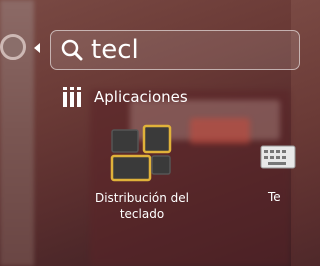 This screenshot has width=320, height=266. I want to click on search-icon, so click(72, 50).